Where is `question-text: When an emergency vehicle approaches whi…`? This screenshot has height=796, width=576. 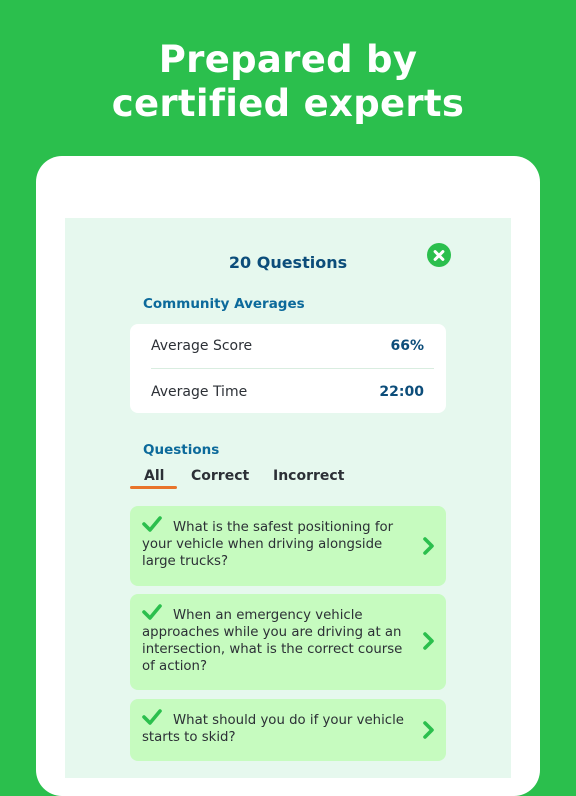
question-text: When an emergency vehicle approaches whi… is located at coordinates (272, 641).